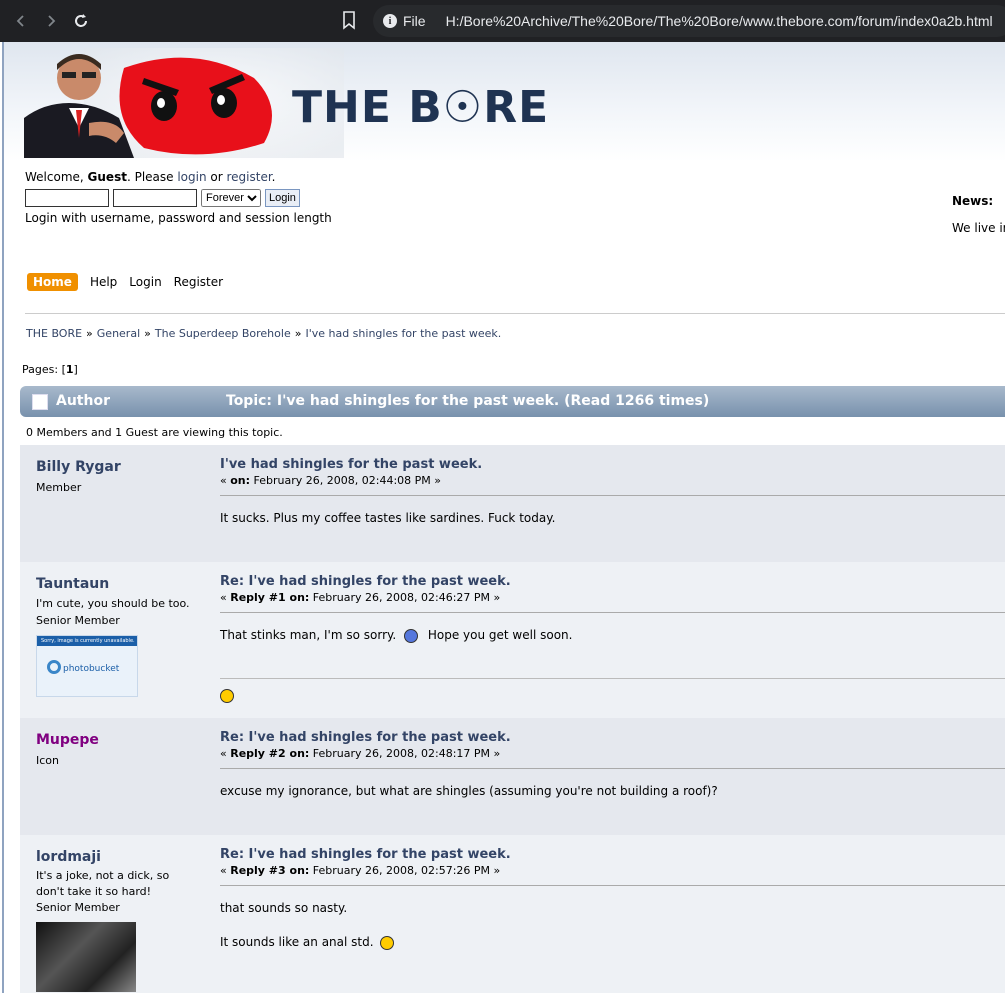 The height and width of the screenshot is (993, 1005). What do you see at coordinates (86, 957) in the screenshot?
I see `avatar` at bounding box center [86, 957].